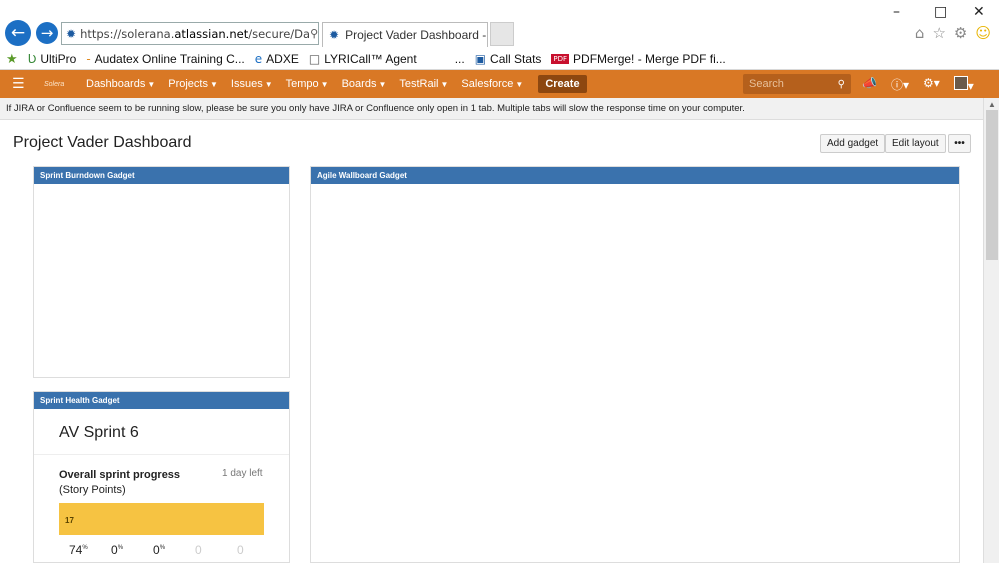  Describe the element at coordinates (938, 33) in the screenshot. I see `favorites-star-icon: ☆` at that location.